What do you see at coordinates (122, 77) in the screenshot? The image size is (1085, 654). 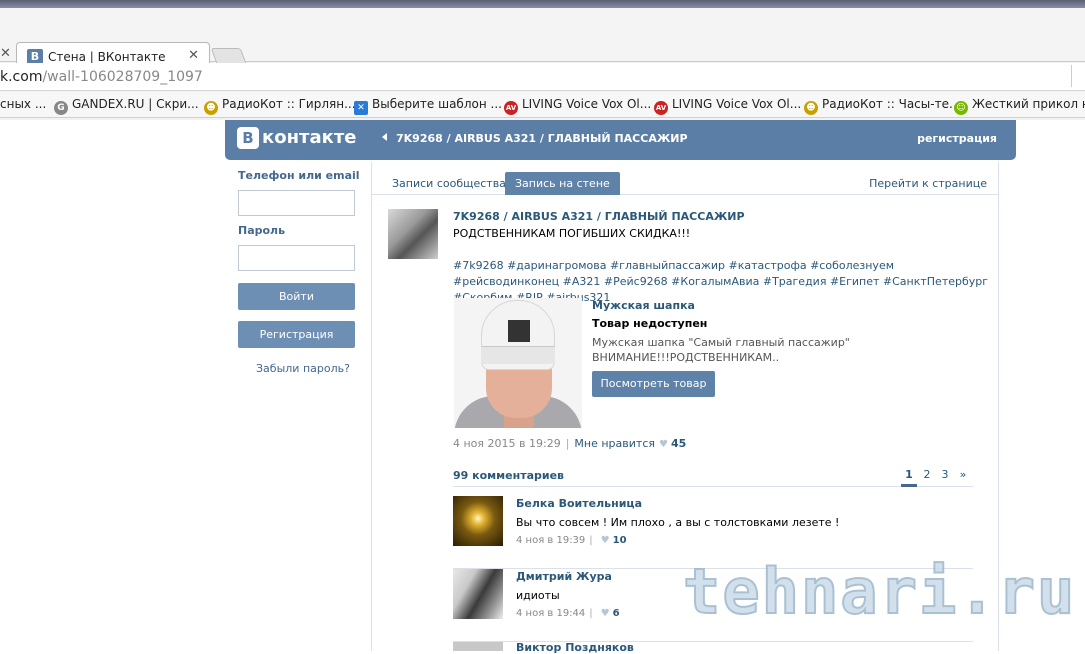 I see `url-path: /wall-106028709_1097` at bounding box center [122, 77].